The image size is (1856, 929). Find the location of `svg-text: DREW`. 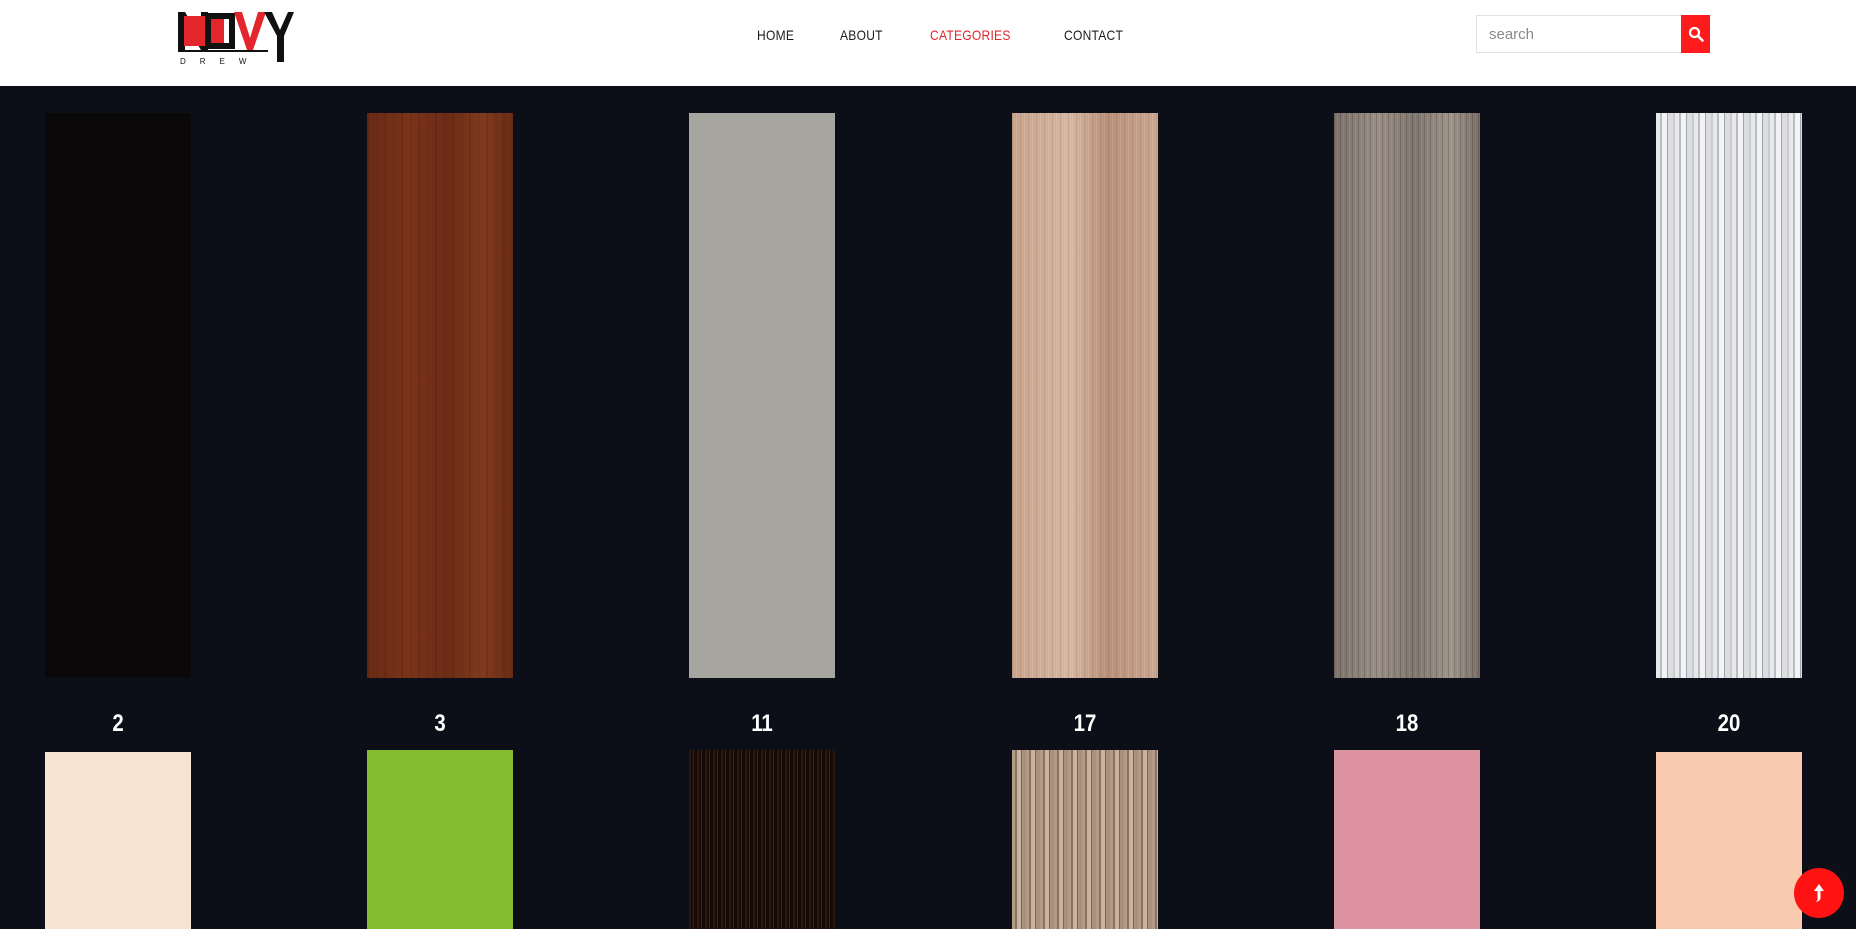

svg-text: DREW is located at coordinates (220, 61).